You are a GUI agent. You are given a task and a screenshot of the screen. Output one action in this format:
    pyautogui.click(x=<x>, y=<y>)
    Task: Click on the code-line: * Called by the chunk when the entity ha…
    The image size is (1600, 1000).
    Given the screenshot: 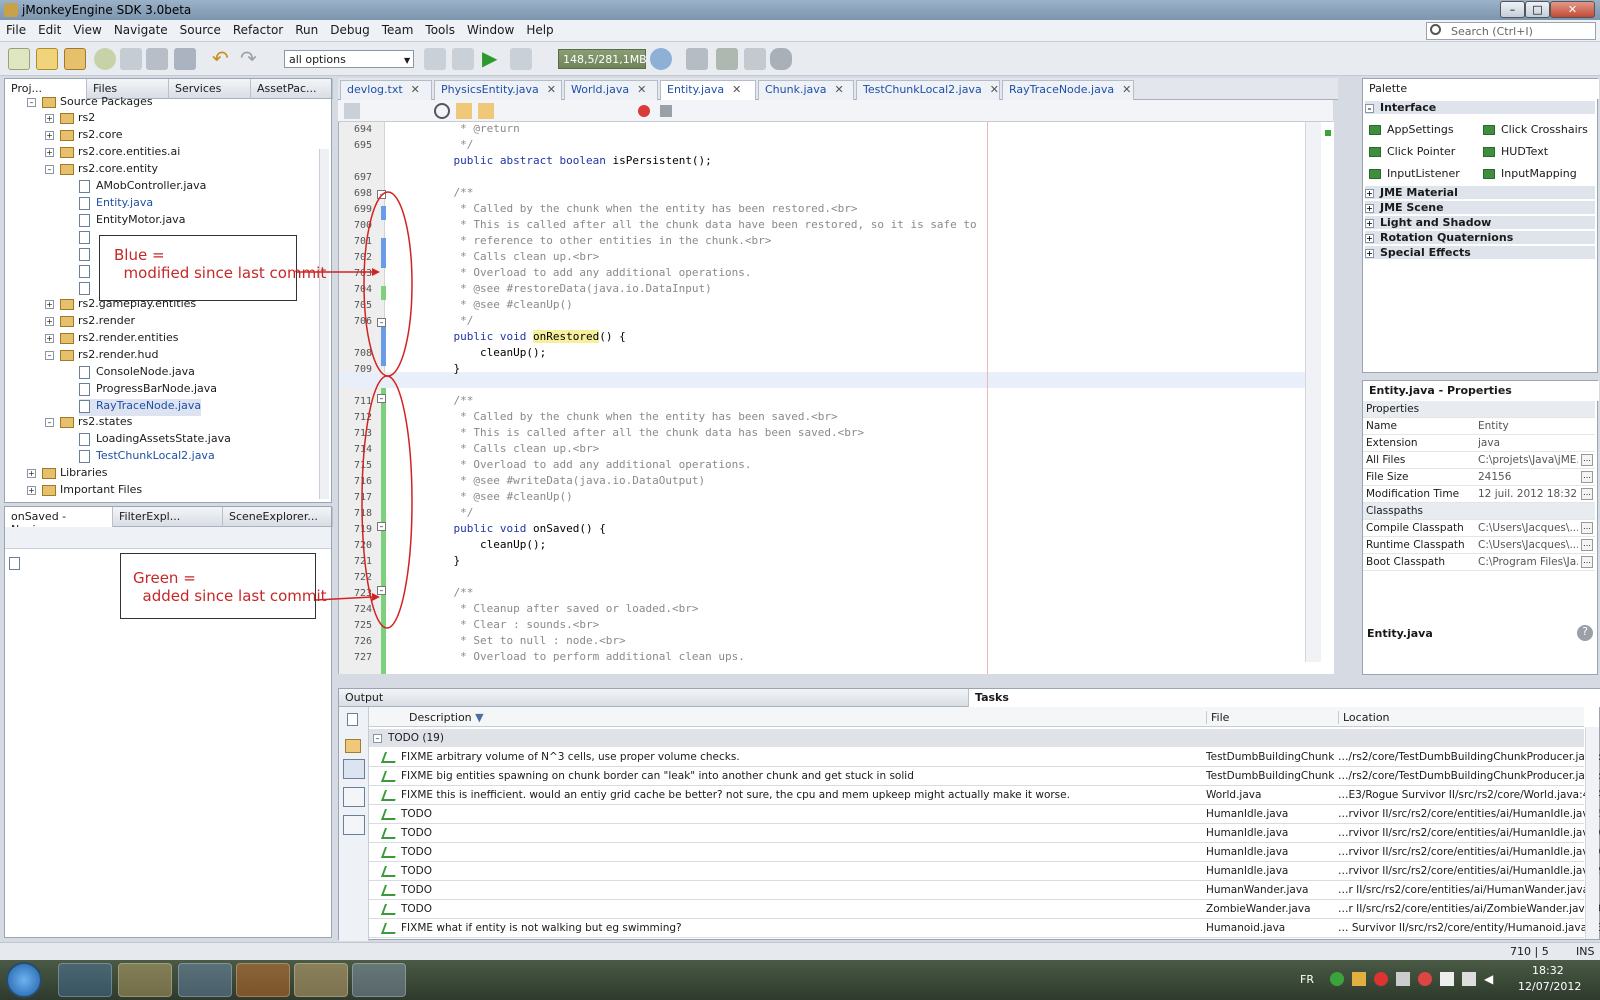 What is the action you would take?
    pyautogui.click(x=632, y=416)
    